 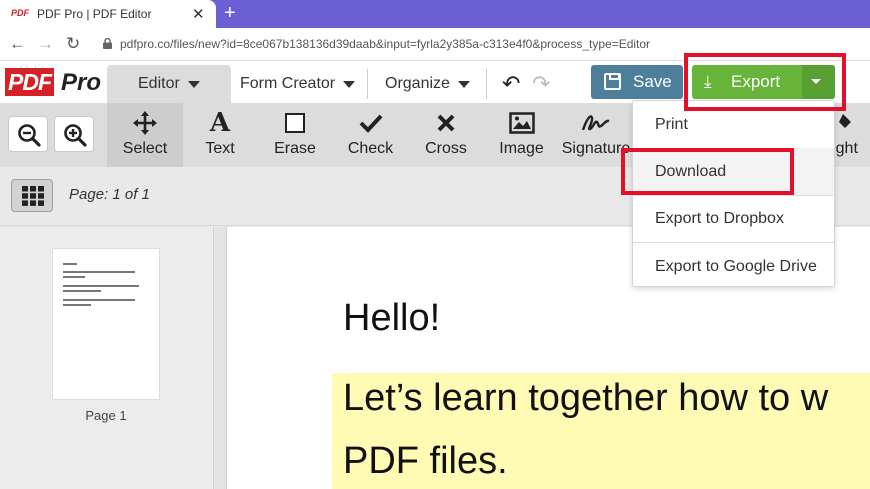 I want to click on signature-icon, so click(x=596, y=123).